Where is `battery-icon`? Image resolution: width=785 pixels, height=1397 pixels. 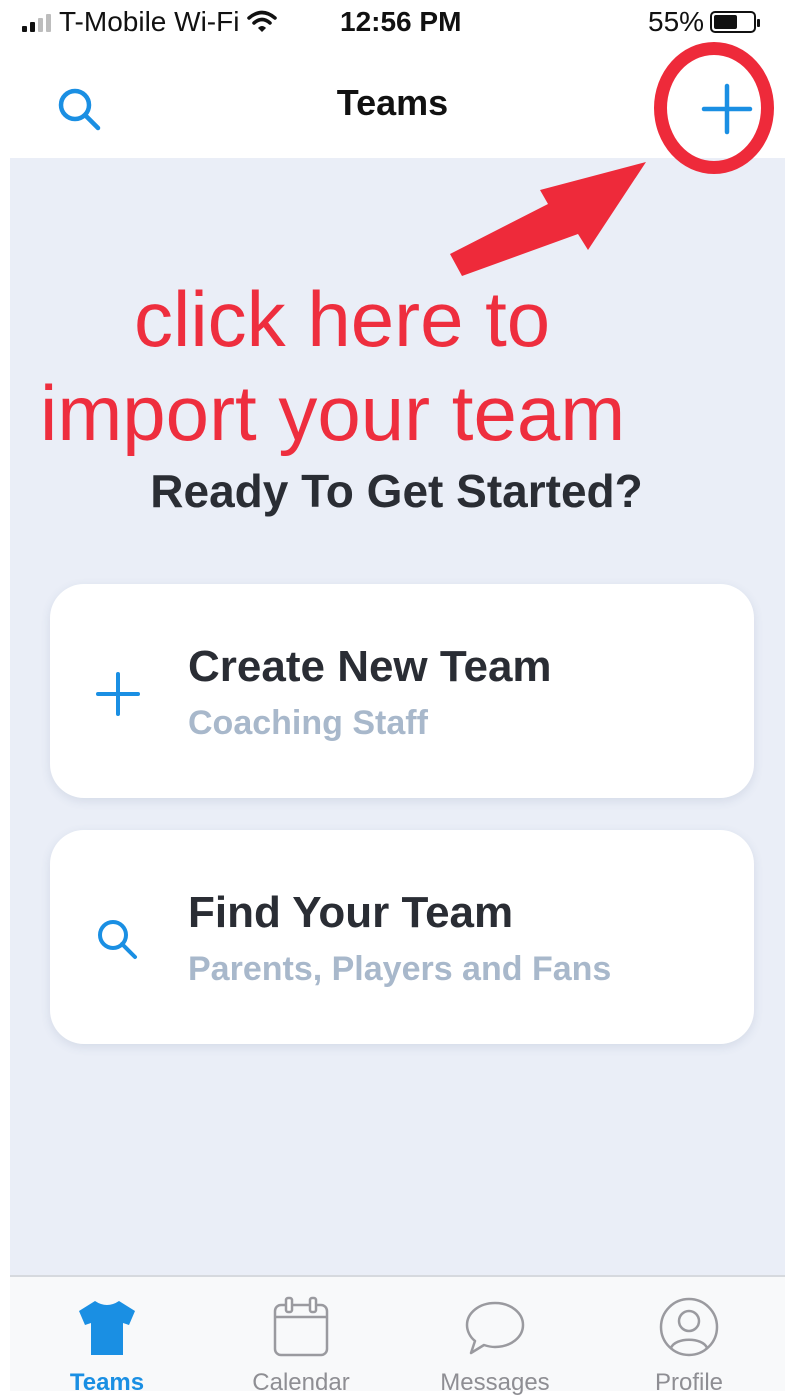
battery-icon is located at coordinates (735, 22).